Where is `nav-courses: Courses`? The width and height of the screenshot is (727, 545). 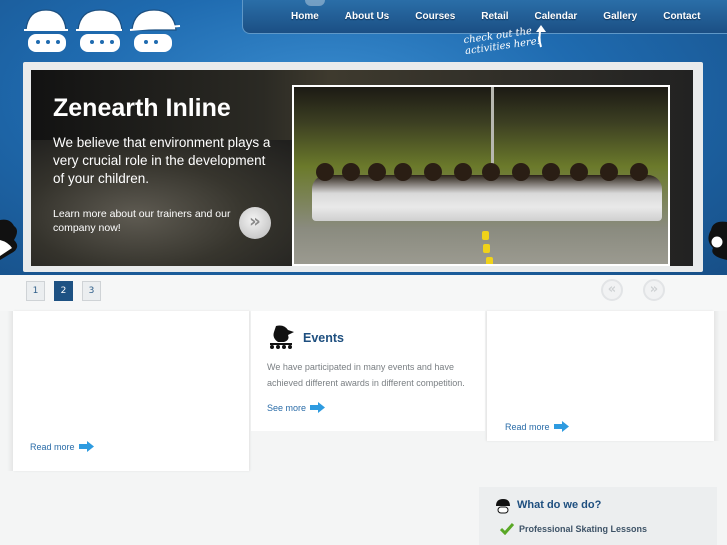
nav-courses: Courses is located at coordinates (435, 16).